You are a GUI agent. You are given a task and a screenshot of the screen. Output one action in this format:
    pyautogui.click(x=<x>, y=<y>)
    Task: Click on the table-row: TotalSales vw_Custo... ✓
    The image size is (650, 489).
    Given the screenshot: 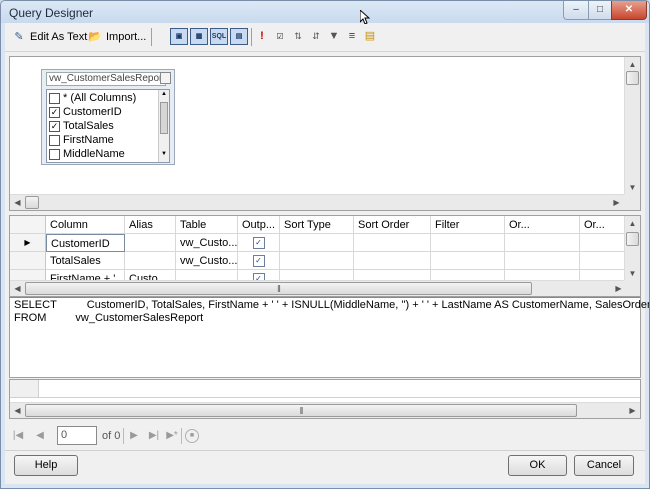 What is the action you would take?
    pyautogui.click(x=318, y=261)
    